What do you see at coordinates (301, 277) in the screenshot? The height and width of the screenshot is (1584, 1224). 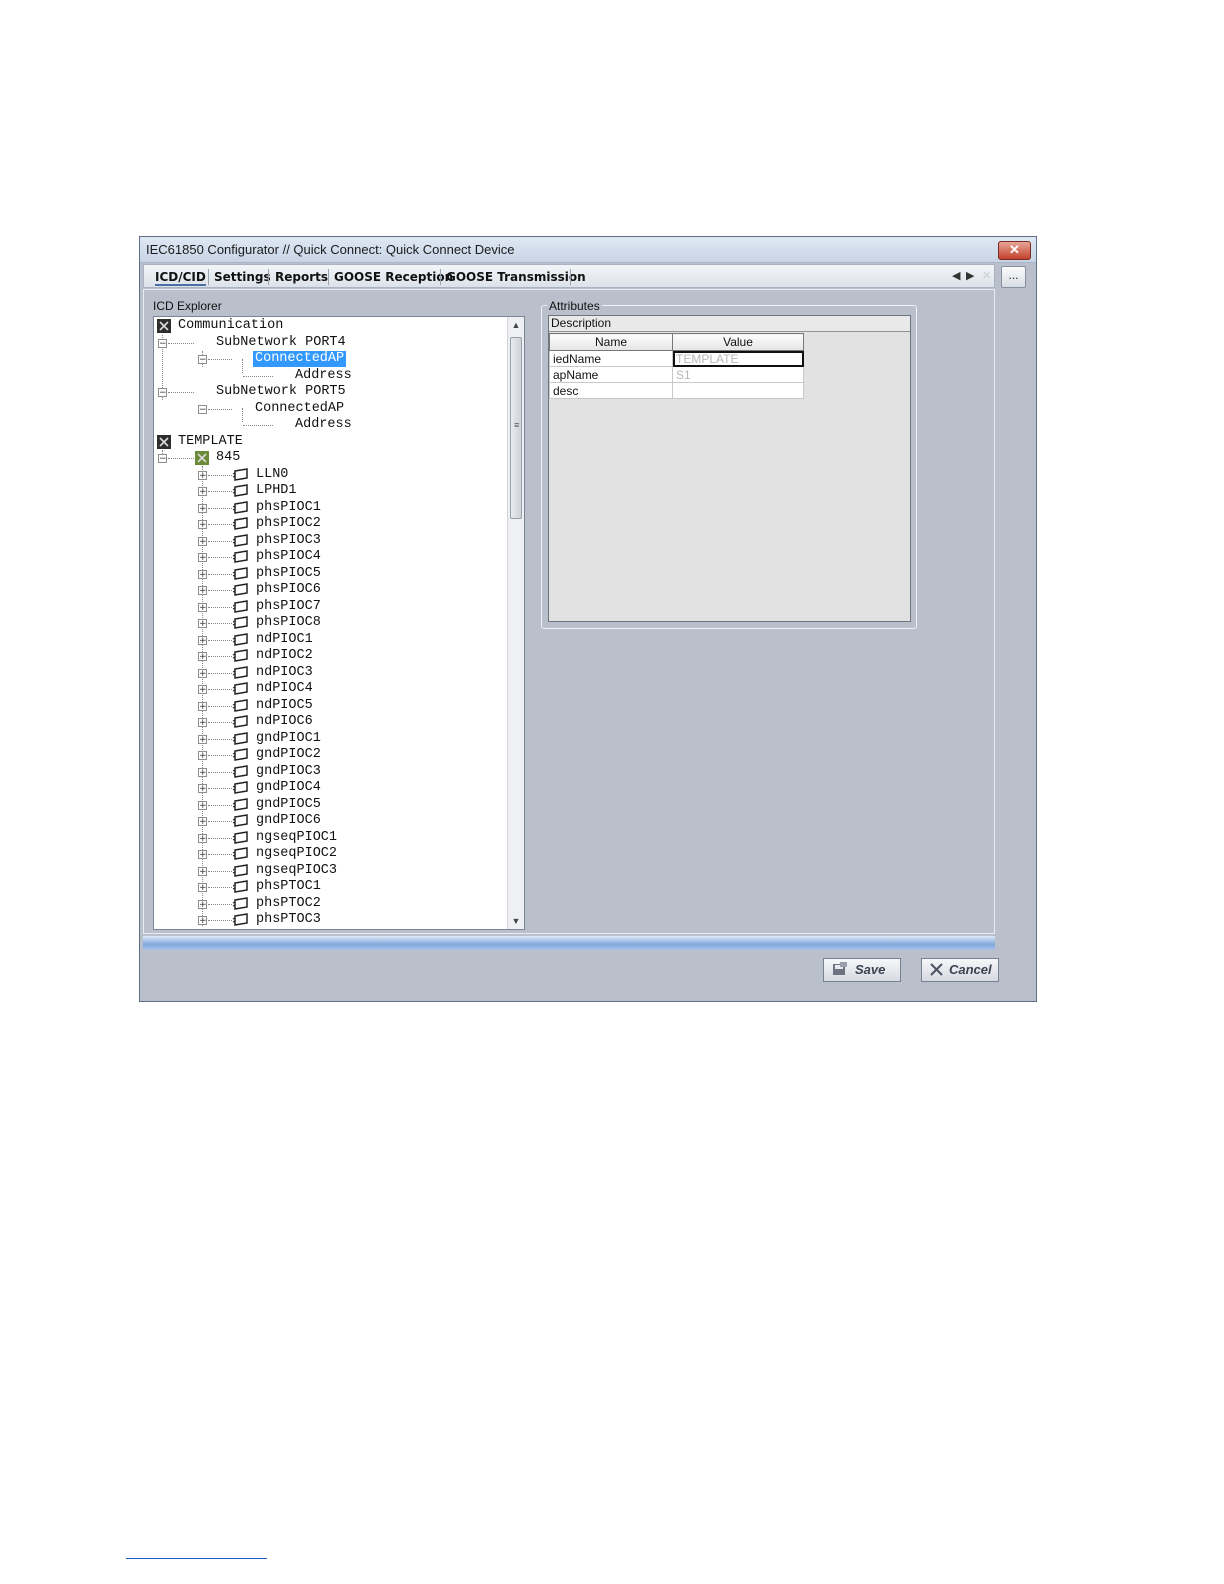 I see `tab-reports: Reports` at bounding box center [301, 277].